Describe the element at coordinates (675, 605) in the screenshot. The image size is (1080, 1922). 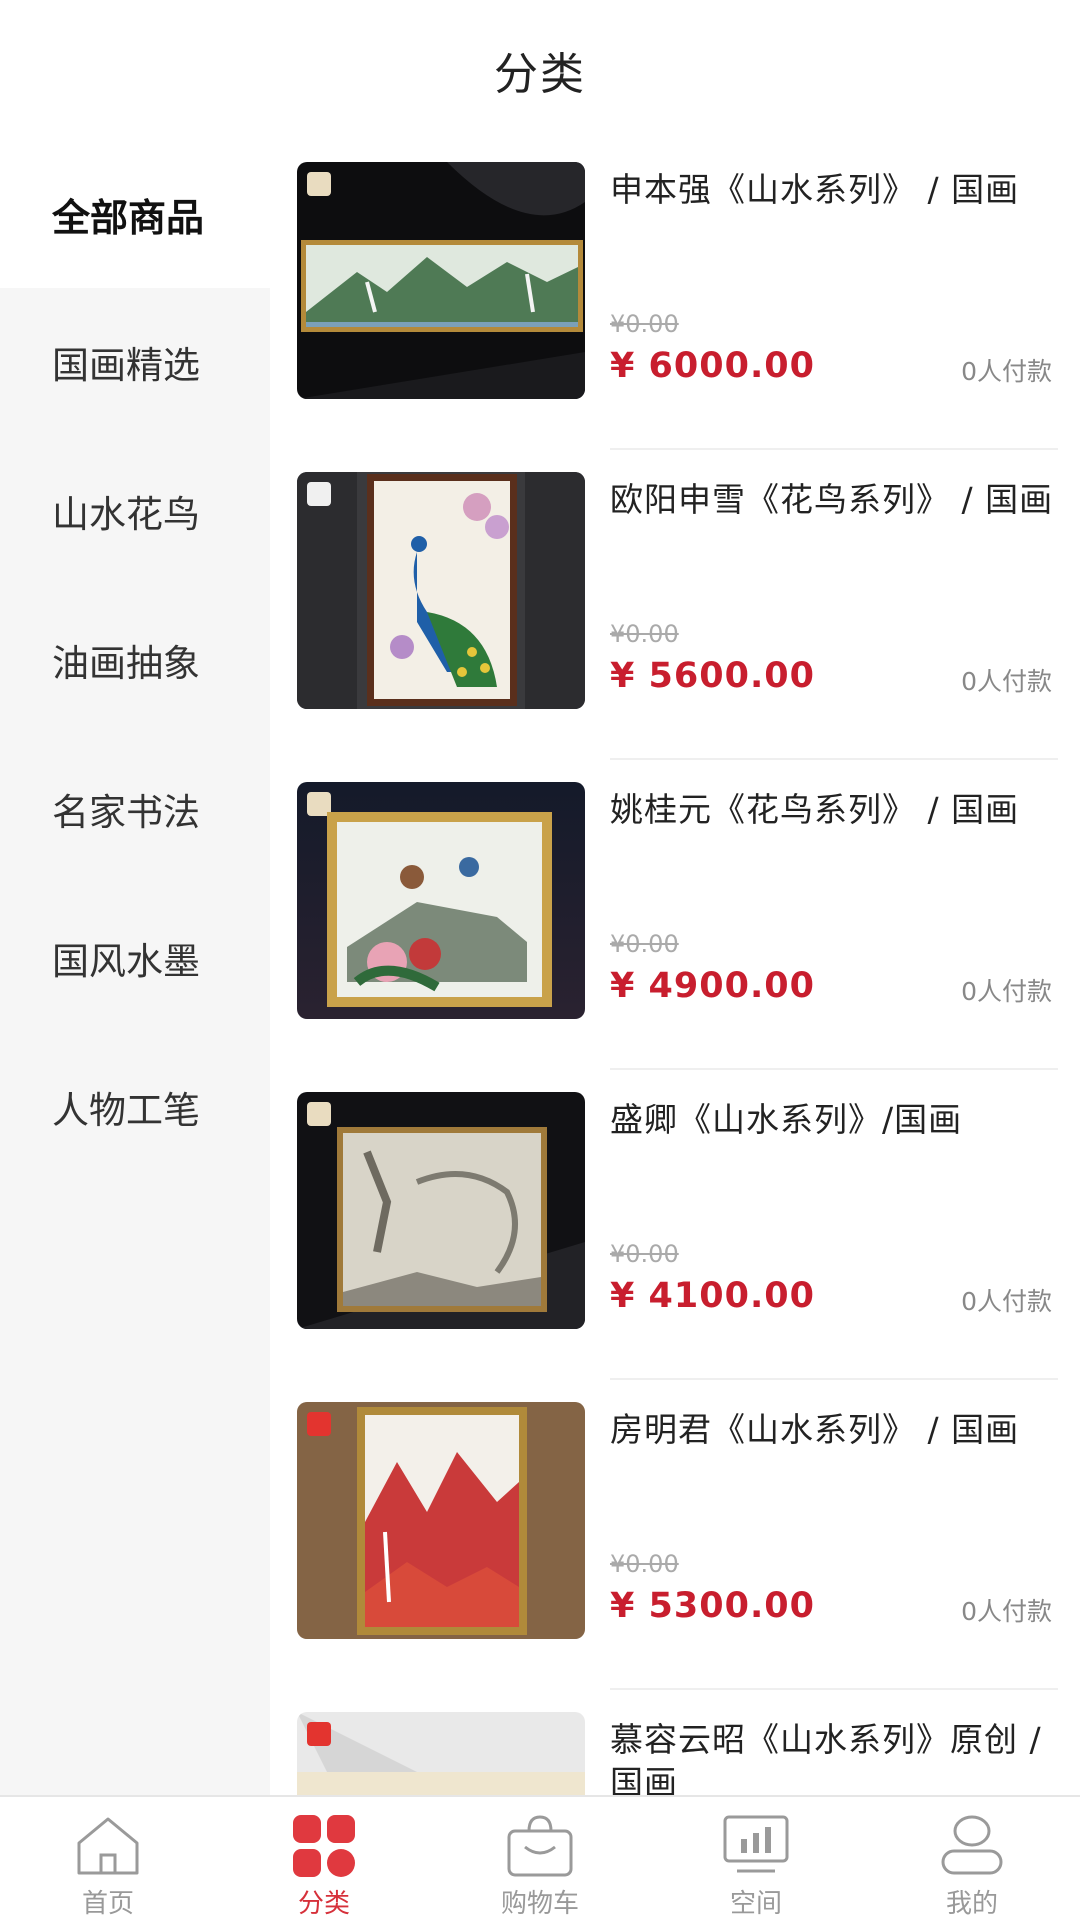
I see `product-card: 欧阳申雪《花鸟系列》 / 国画 ¥0.00 ¥ 5600.00 0人付款` at that location.